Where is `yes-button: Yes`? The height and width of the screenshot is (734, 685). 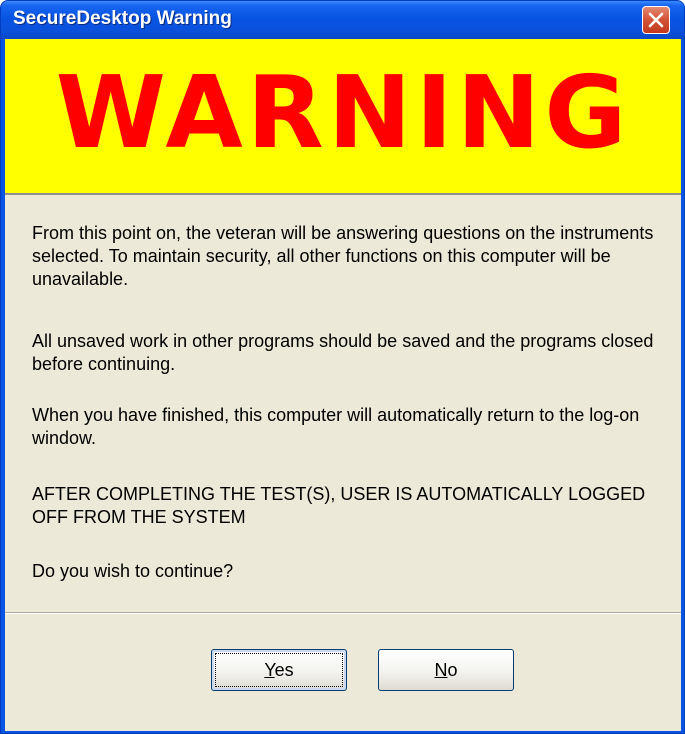 yes-button: Yes is located at coordinates (279, 670).